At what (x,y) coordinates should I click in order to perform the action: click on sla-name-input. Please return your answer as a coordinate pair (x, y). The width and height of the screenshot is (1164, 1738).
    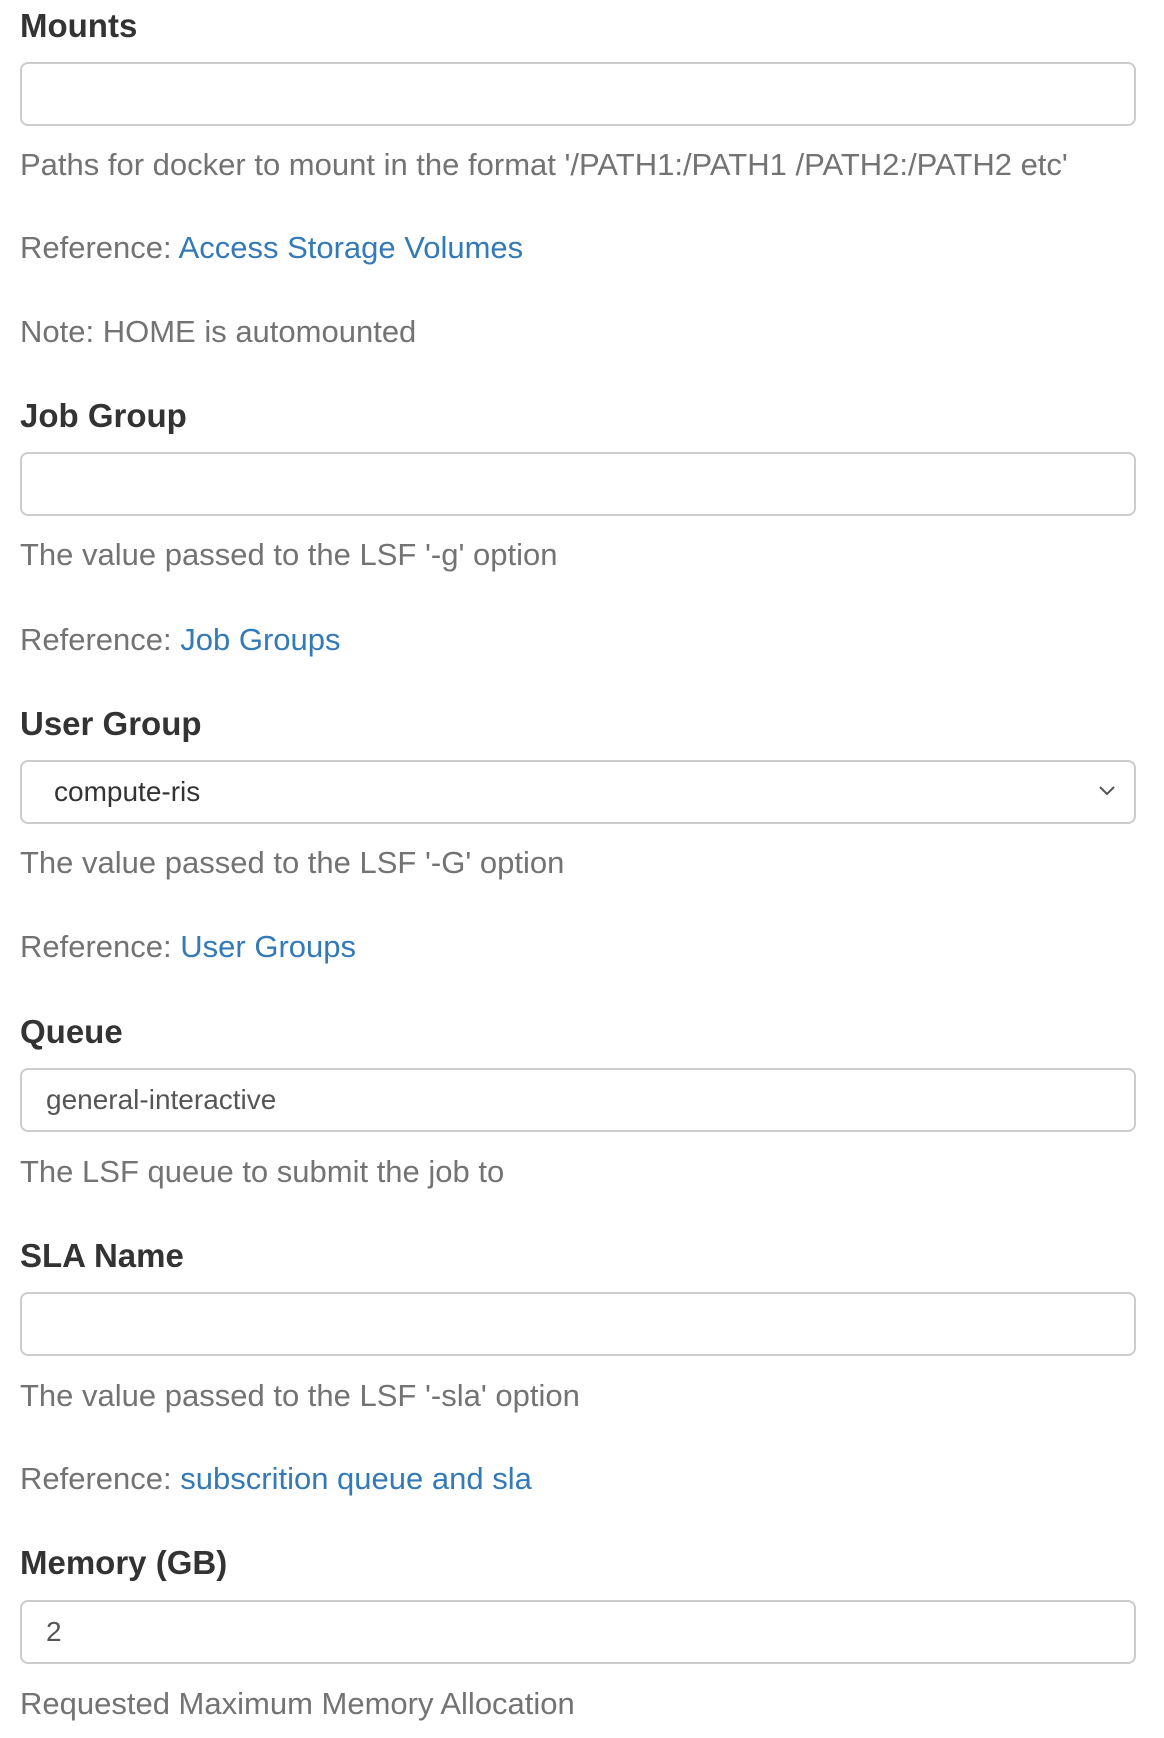
    Looking at the image, I should click on (578, 1324).